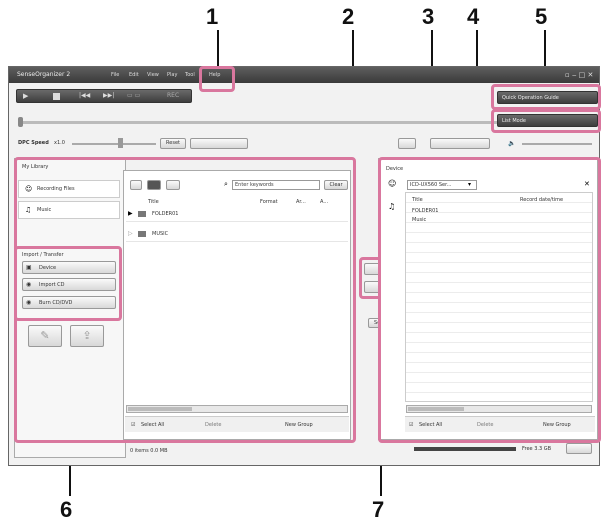  Describe the element at coordinates (465, 449) in the screenshot. I see `capacity-bar` at that location.